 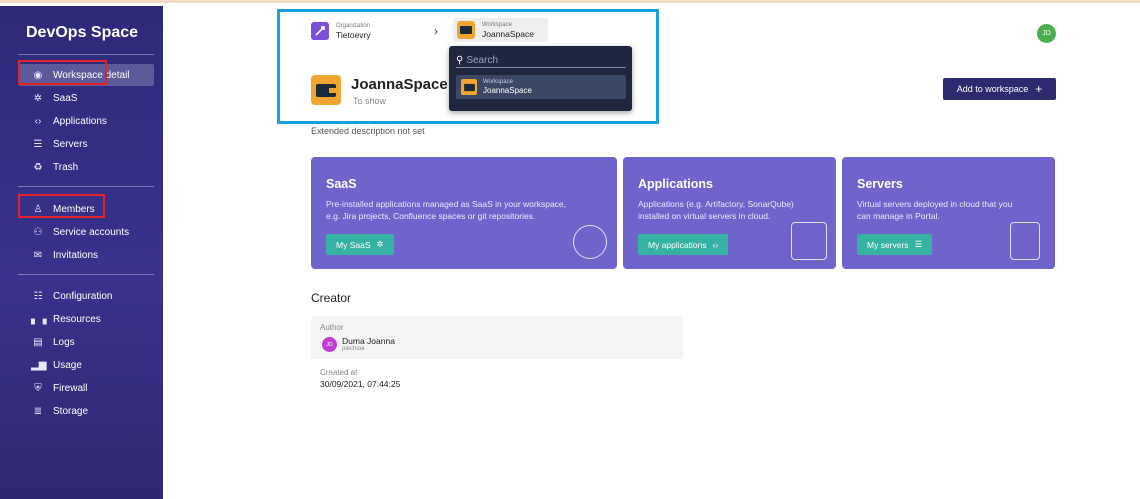 I want to click on top-accent-line, so click(x=570, y=1).